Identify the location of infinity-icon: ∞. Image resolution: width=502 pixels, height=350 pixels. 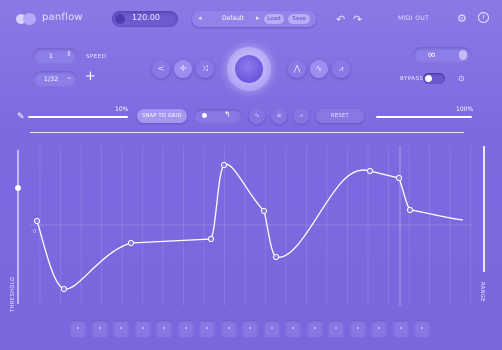
(432, 54).